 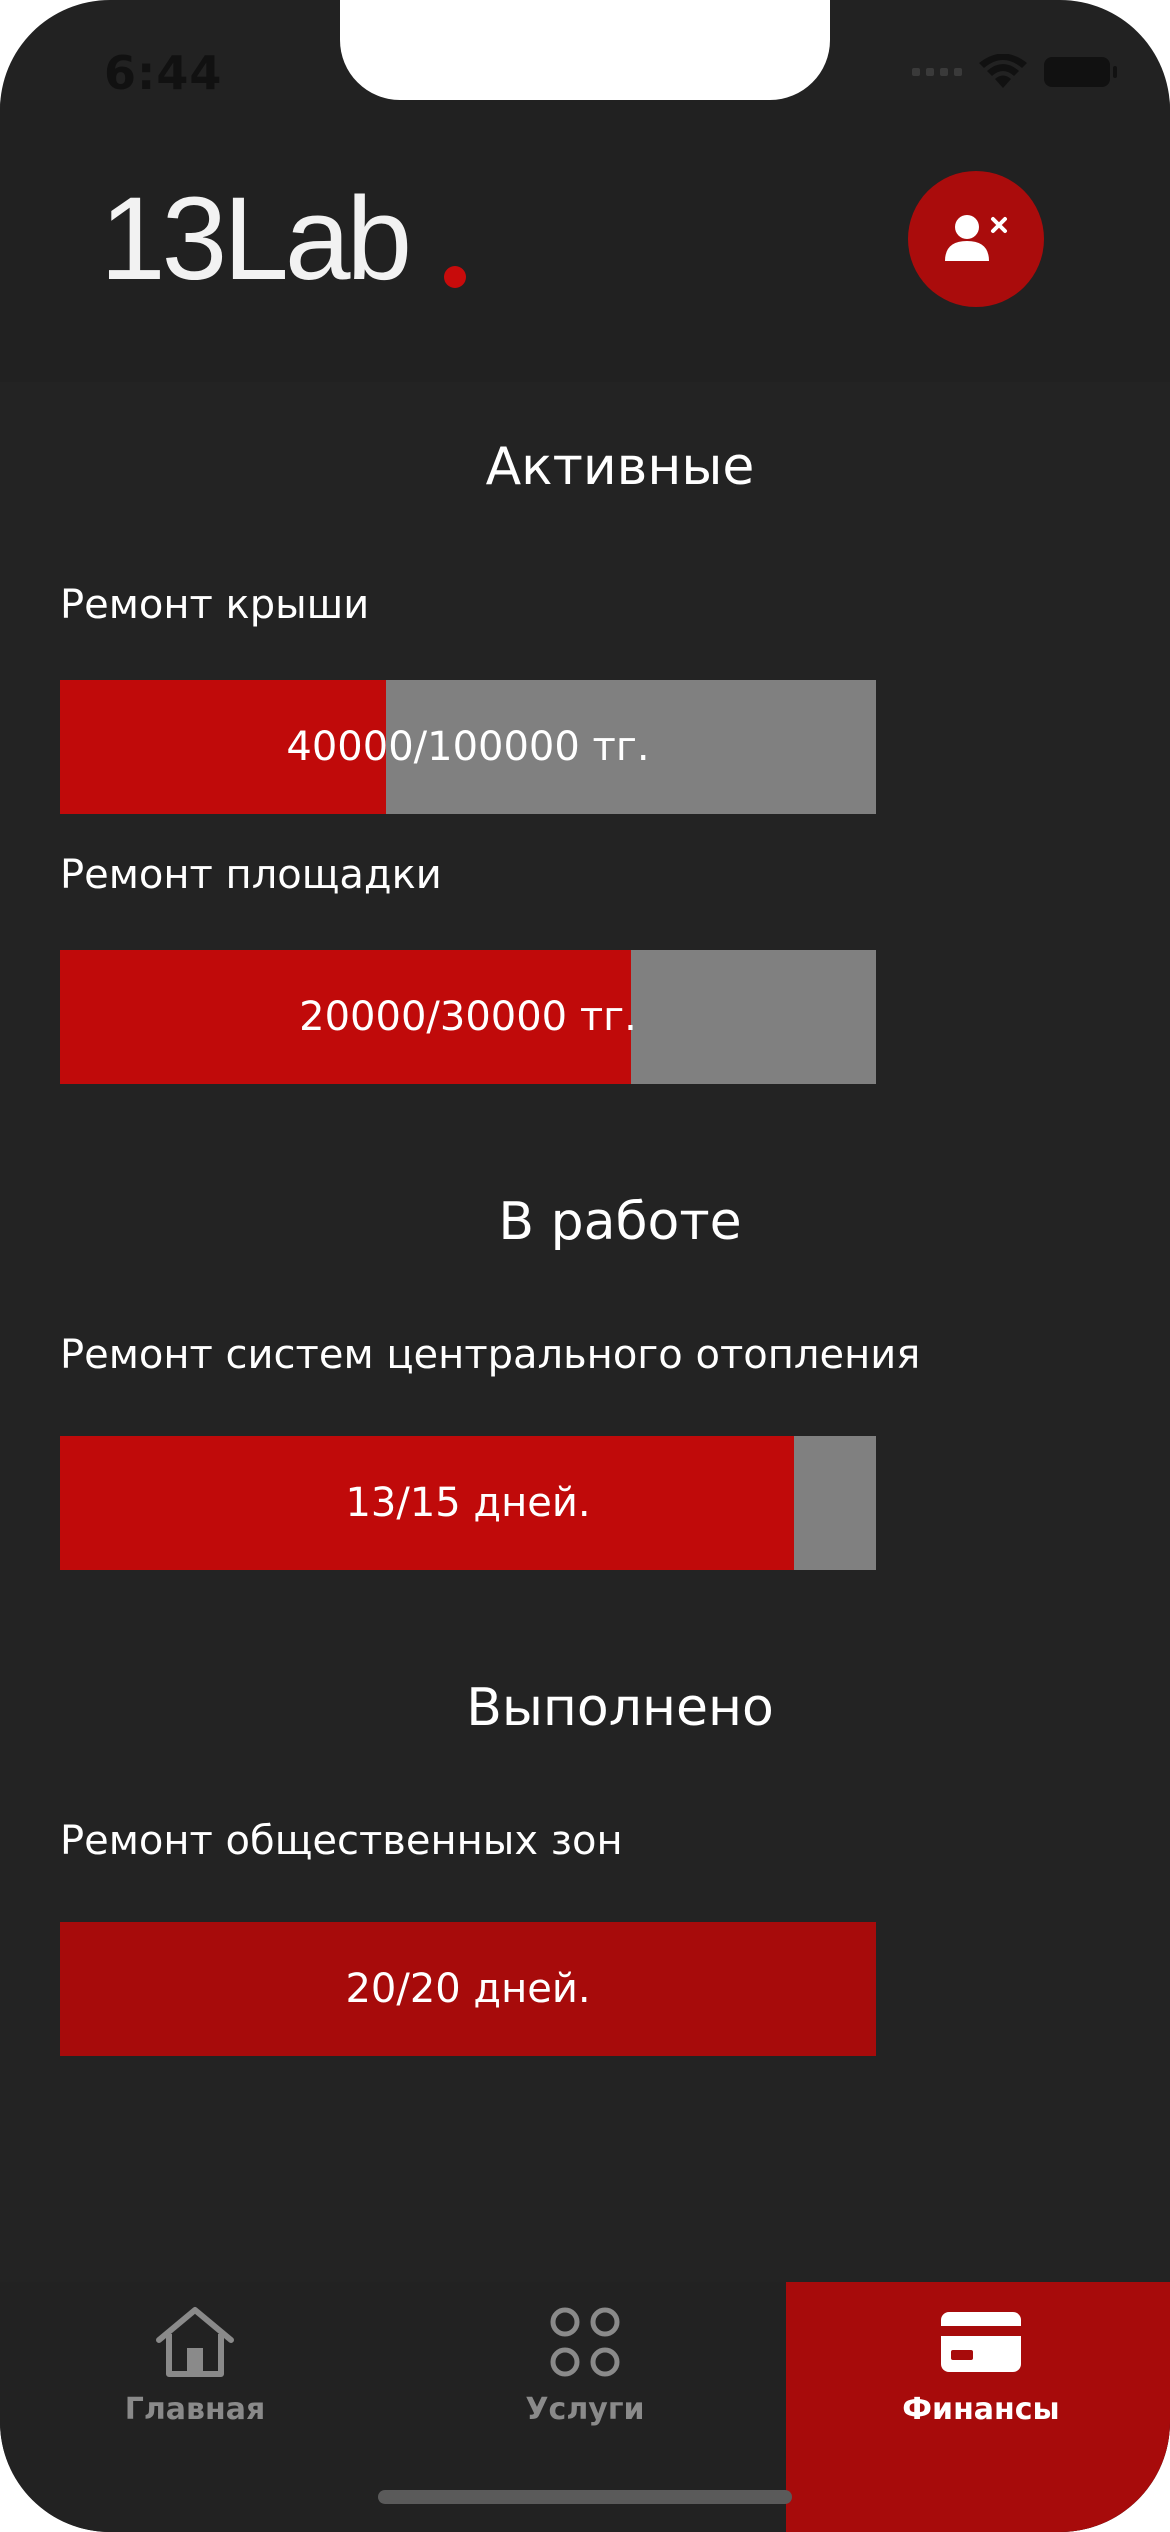 I want to click on progress-text: 13/15 дней., so click(x=468, y=1503).